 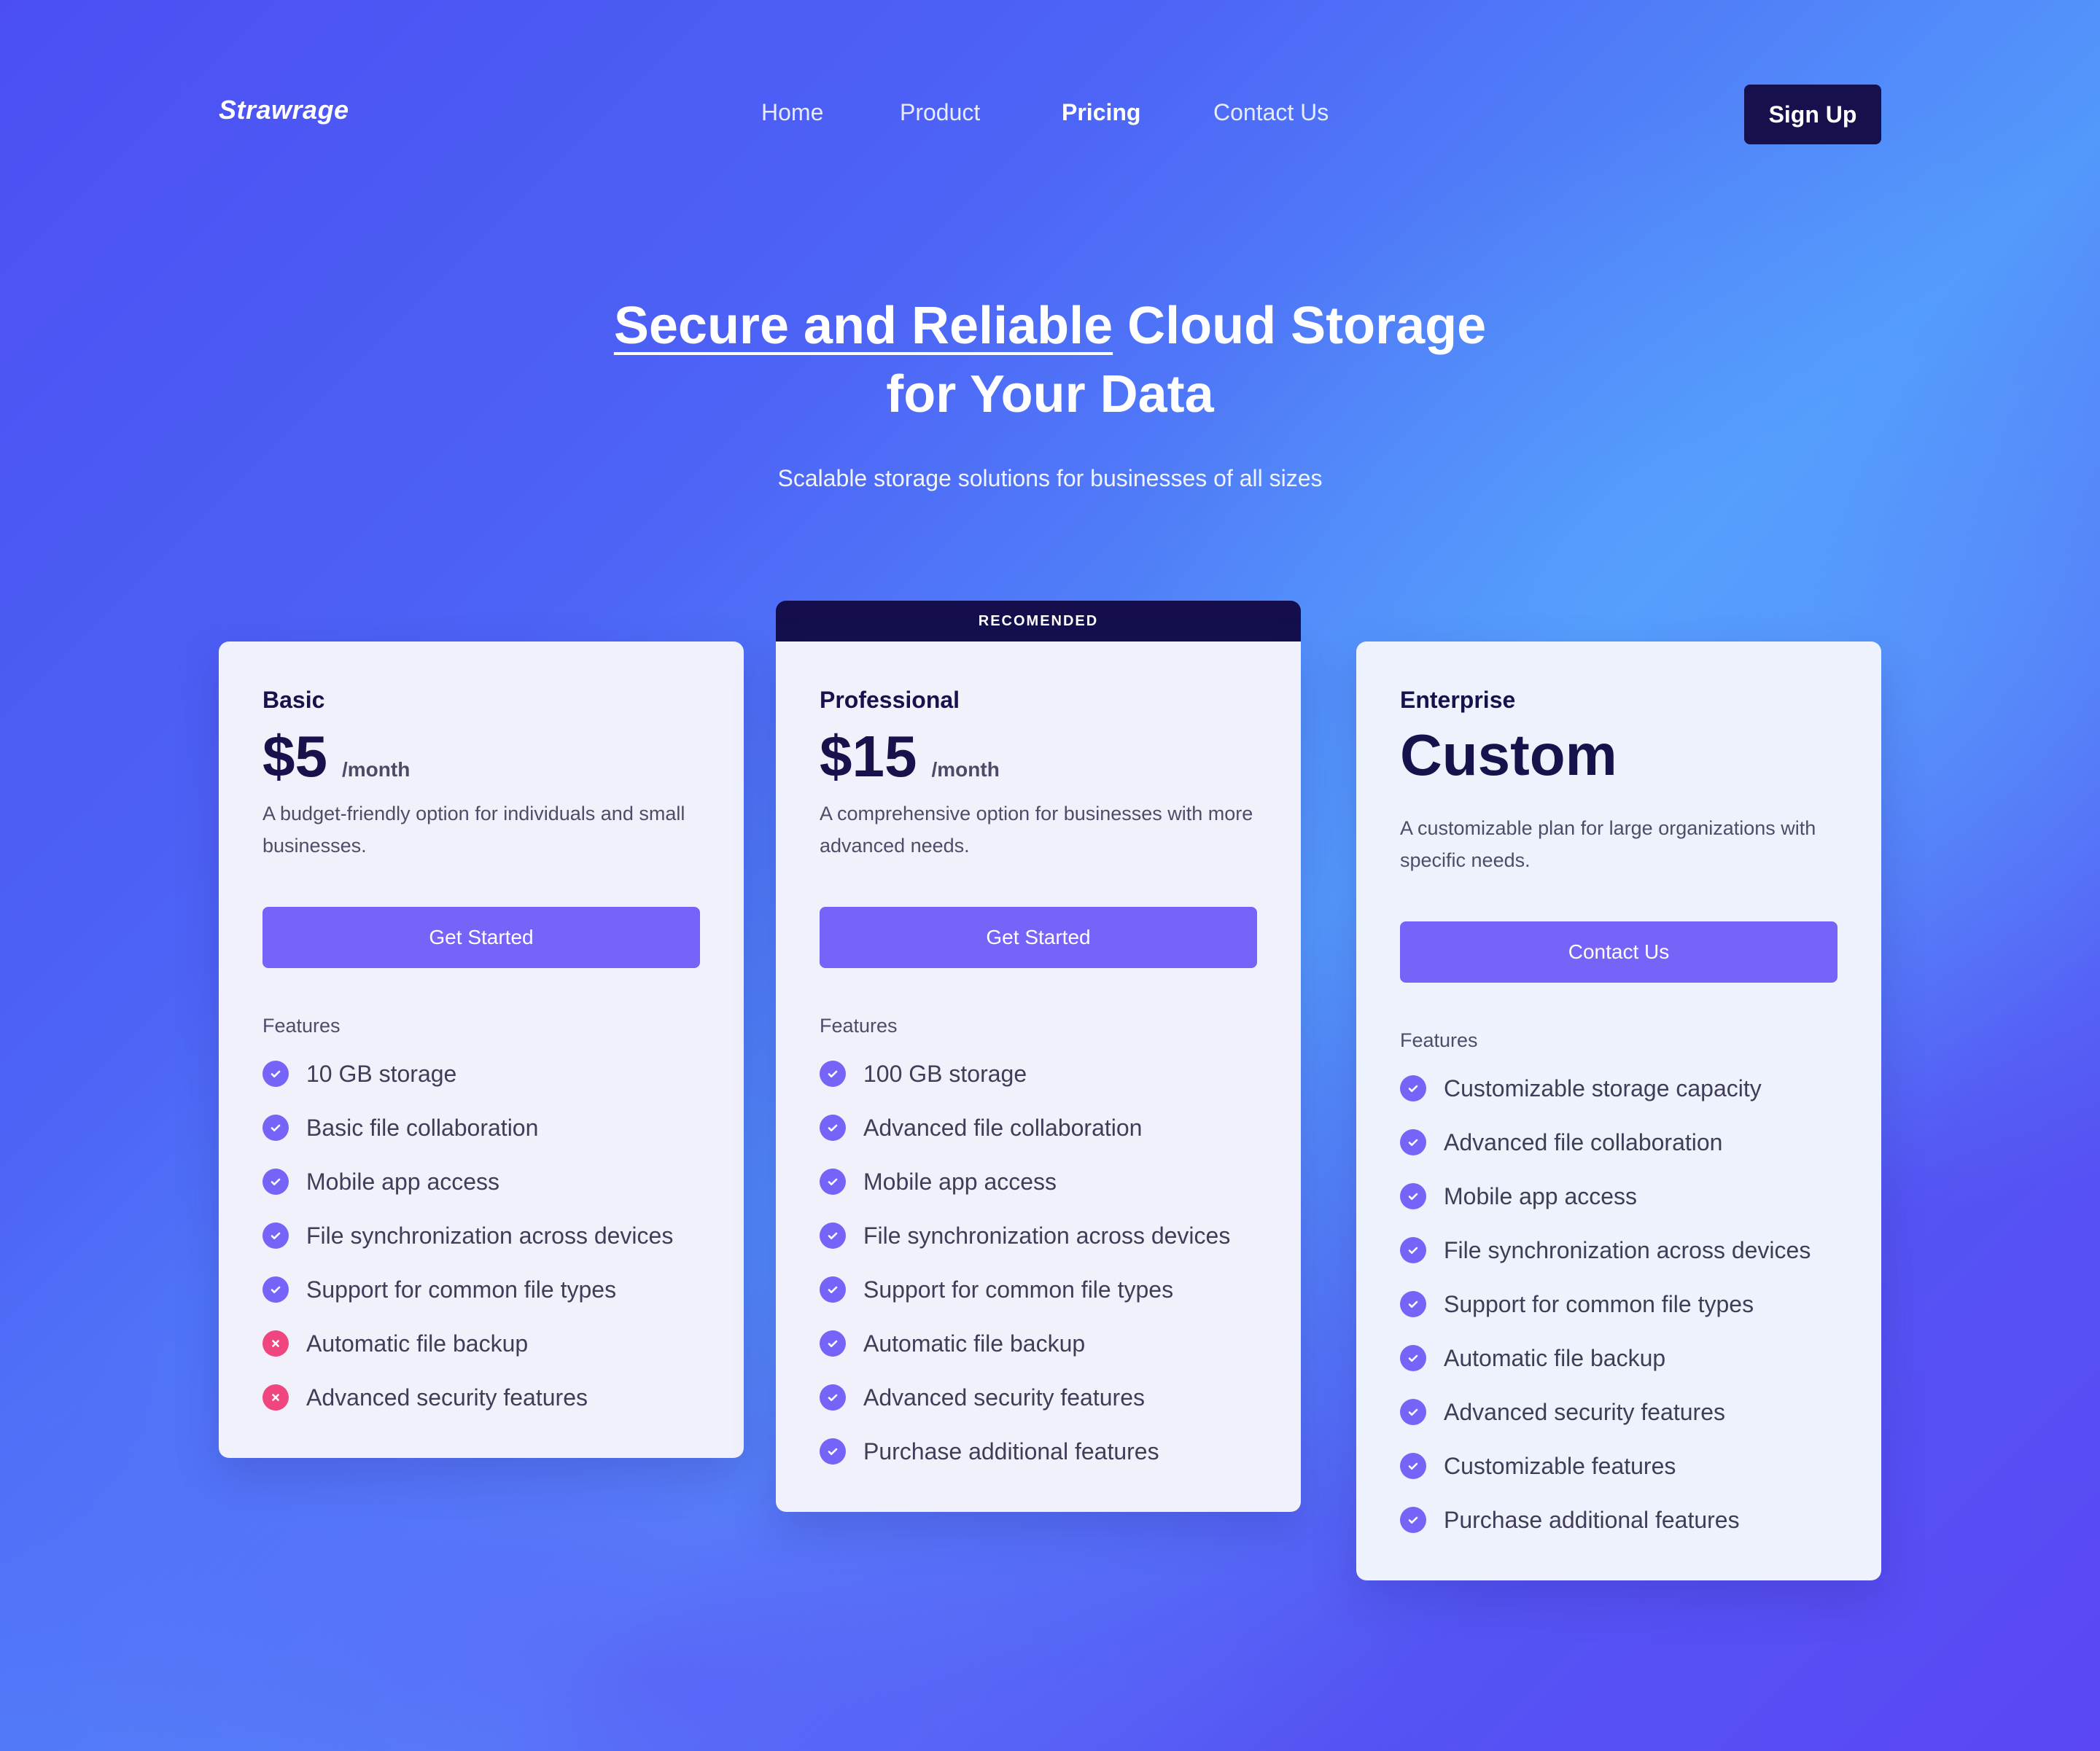 What do you see at coordinates (1050, 394) in the screenshot?
I see `hero-title-line2: for Your Data` at bounding box center [1050, 394].